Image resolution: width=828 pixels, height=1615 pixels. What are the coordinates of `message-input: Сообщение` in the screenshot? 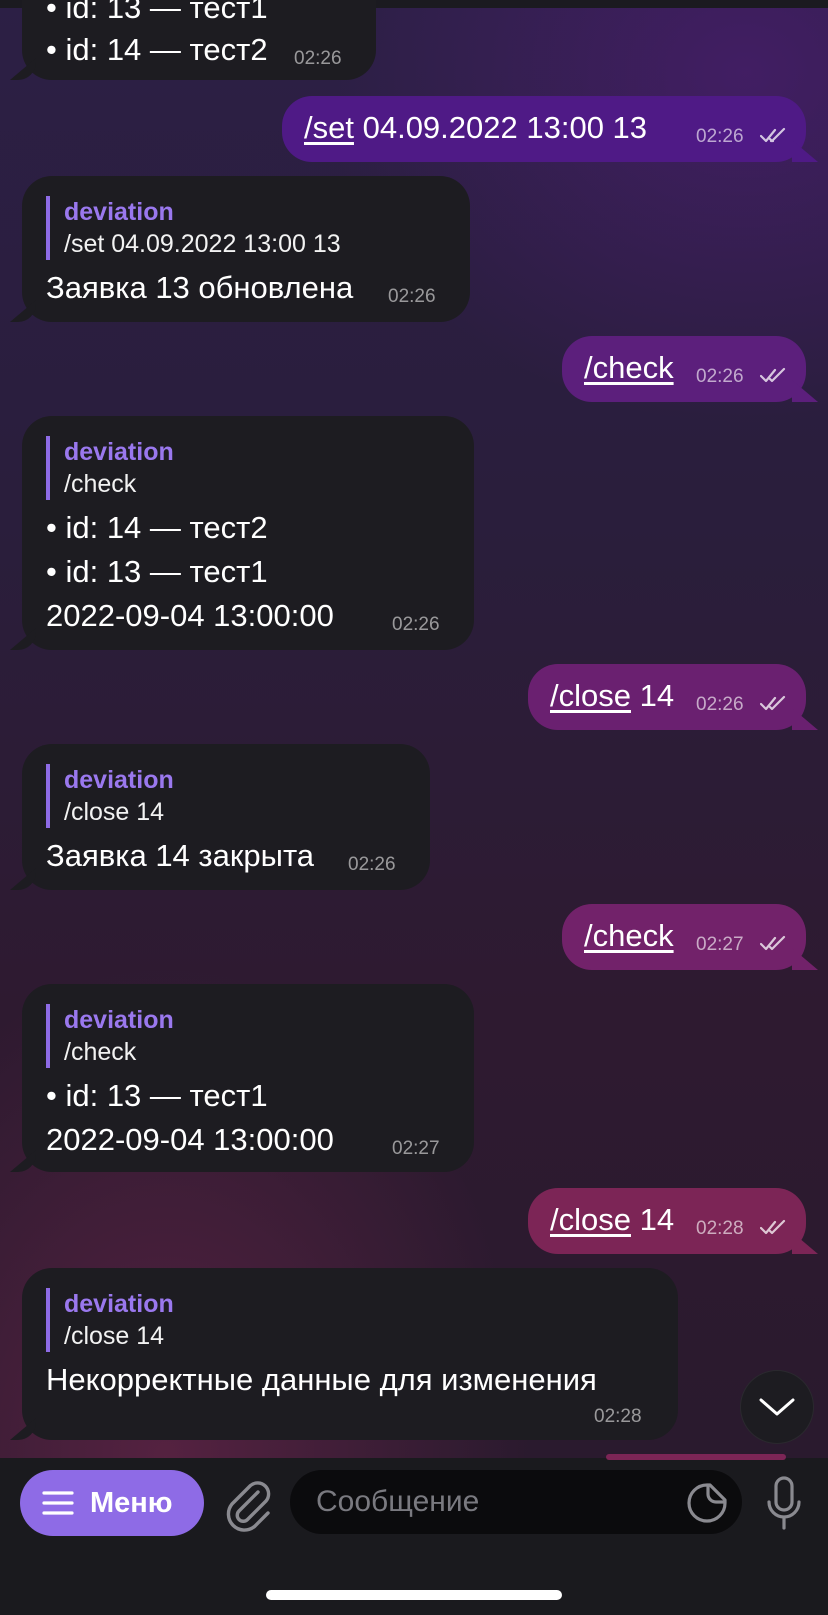 It's located at (516, 1502).